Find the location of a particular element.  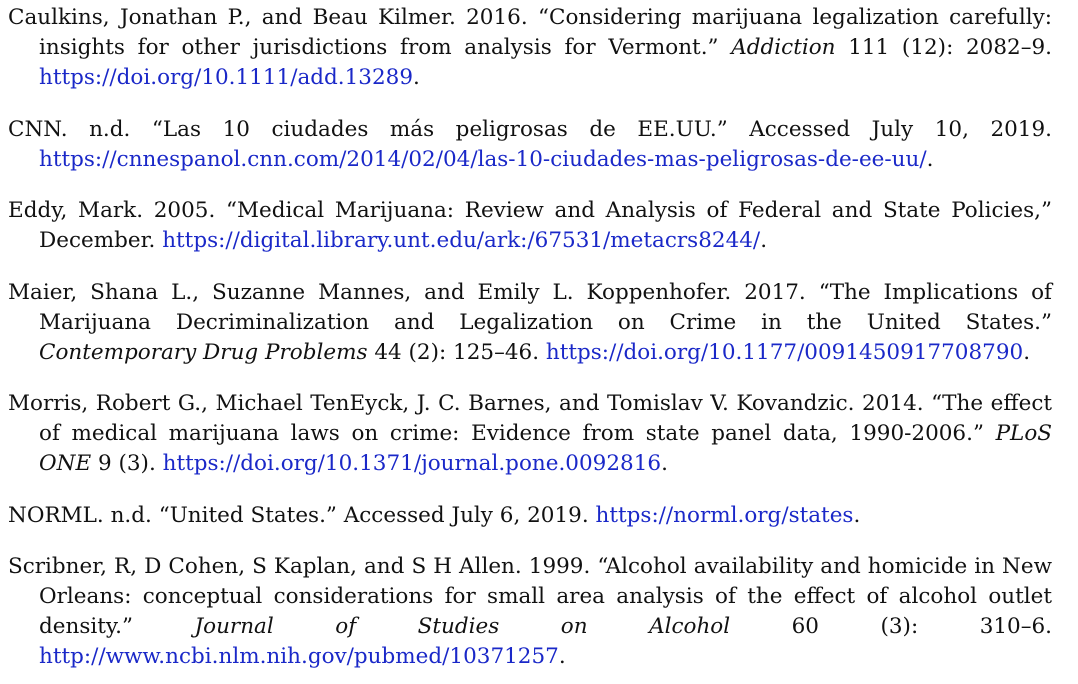

reference-journal: Contemporary Drug Problems is located at coordinates (203, 352).